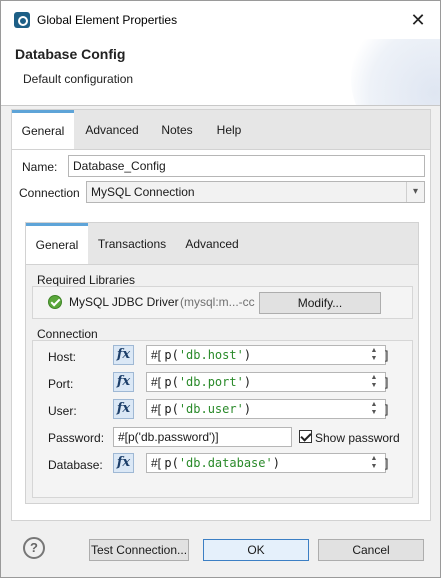  I want to click on show-password-label: Show password, so click(357, 438).